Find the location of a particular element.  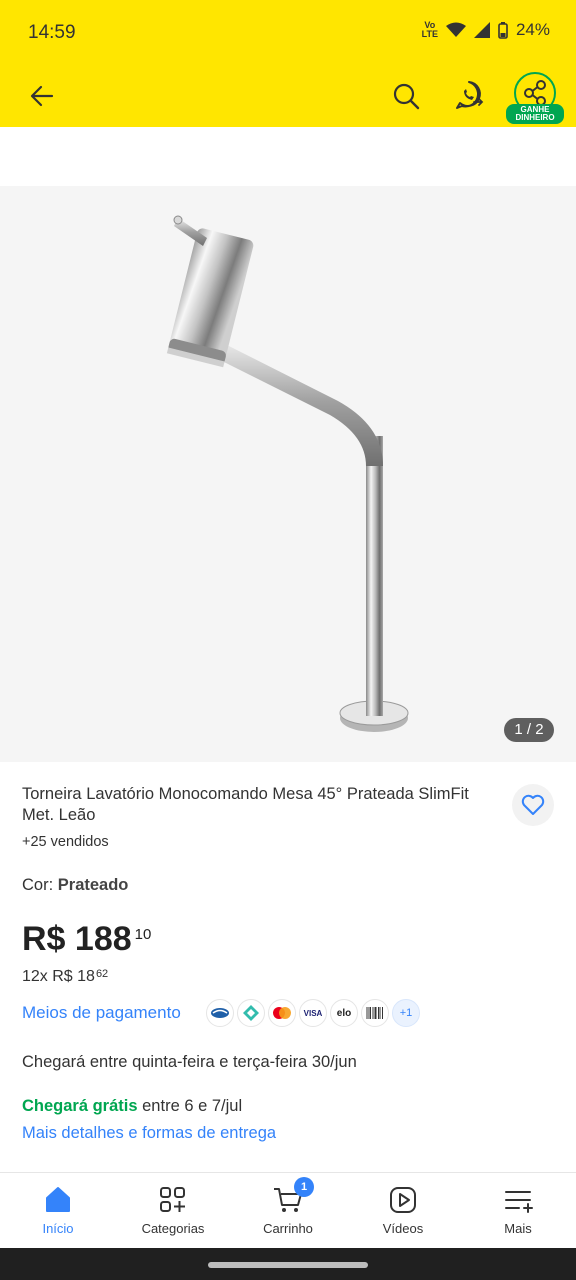

bottom-nav: Início Categorias 1 Carrinho Vídeos Mais is located at coordinates (288, 1210).